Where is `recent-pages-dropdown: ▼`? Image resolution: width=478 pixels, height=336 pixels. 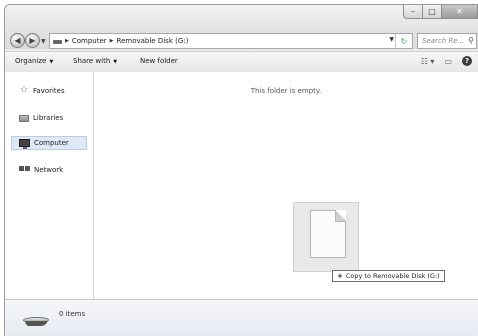
recent-pages-dropdown: ▼ is located at coordinates (43, 41).